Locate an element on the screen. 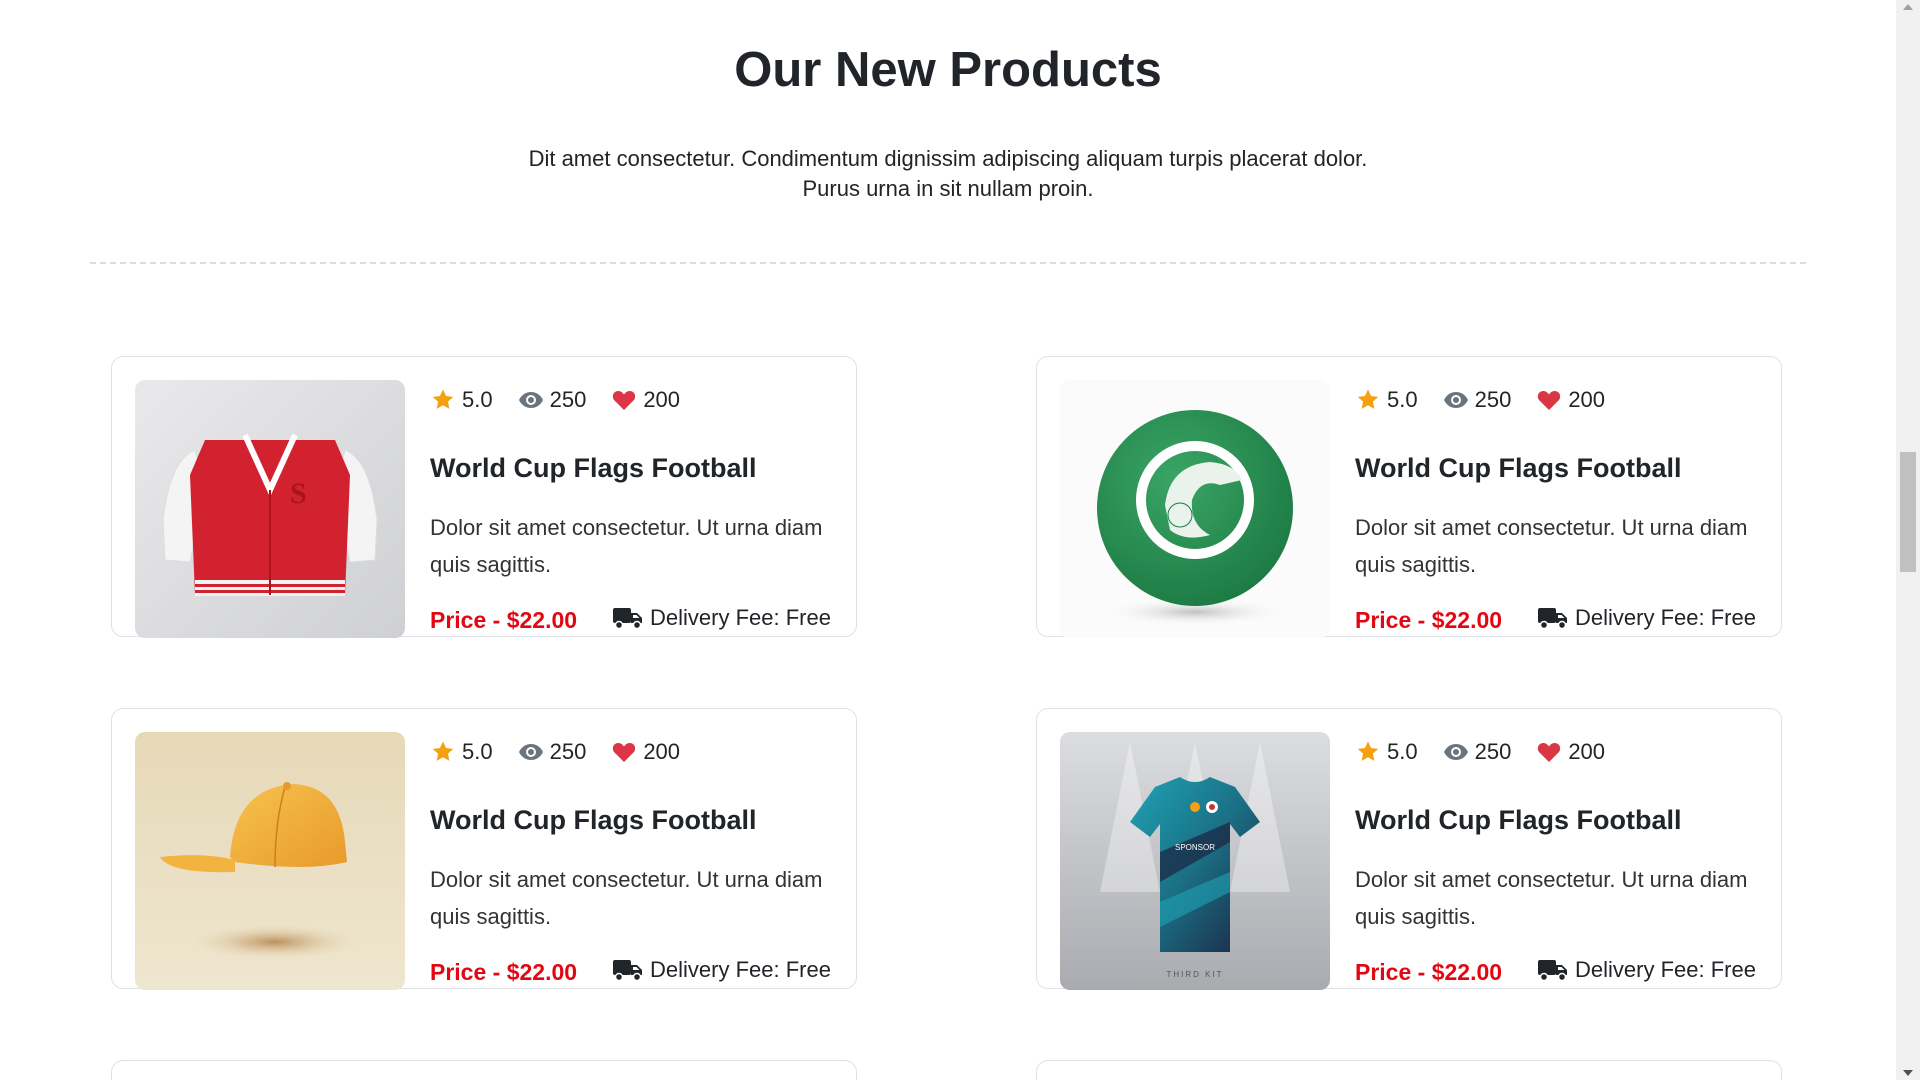 This screenshot has height=1080, width=1920. scroll-up-arrow-icon is located at coordinates (1908, 7).